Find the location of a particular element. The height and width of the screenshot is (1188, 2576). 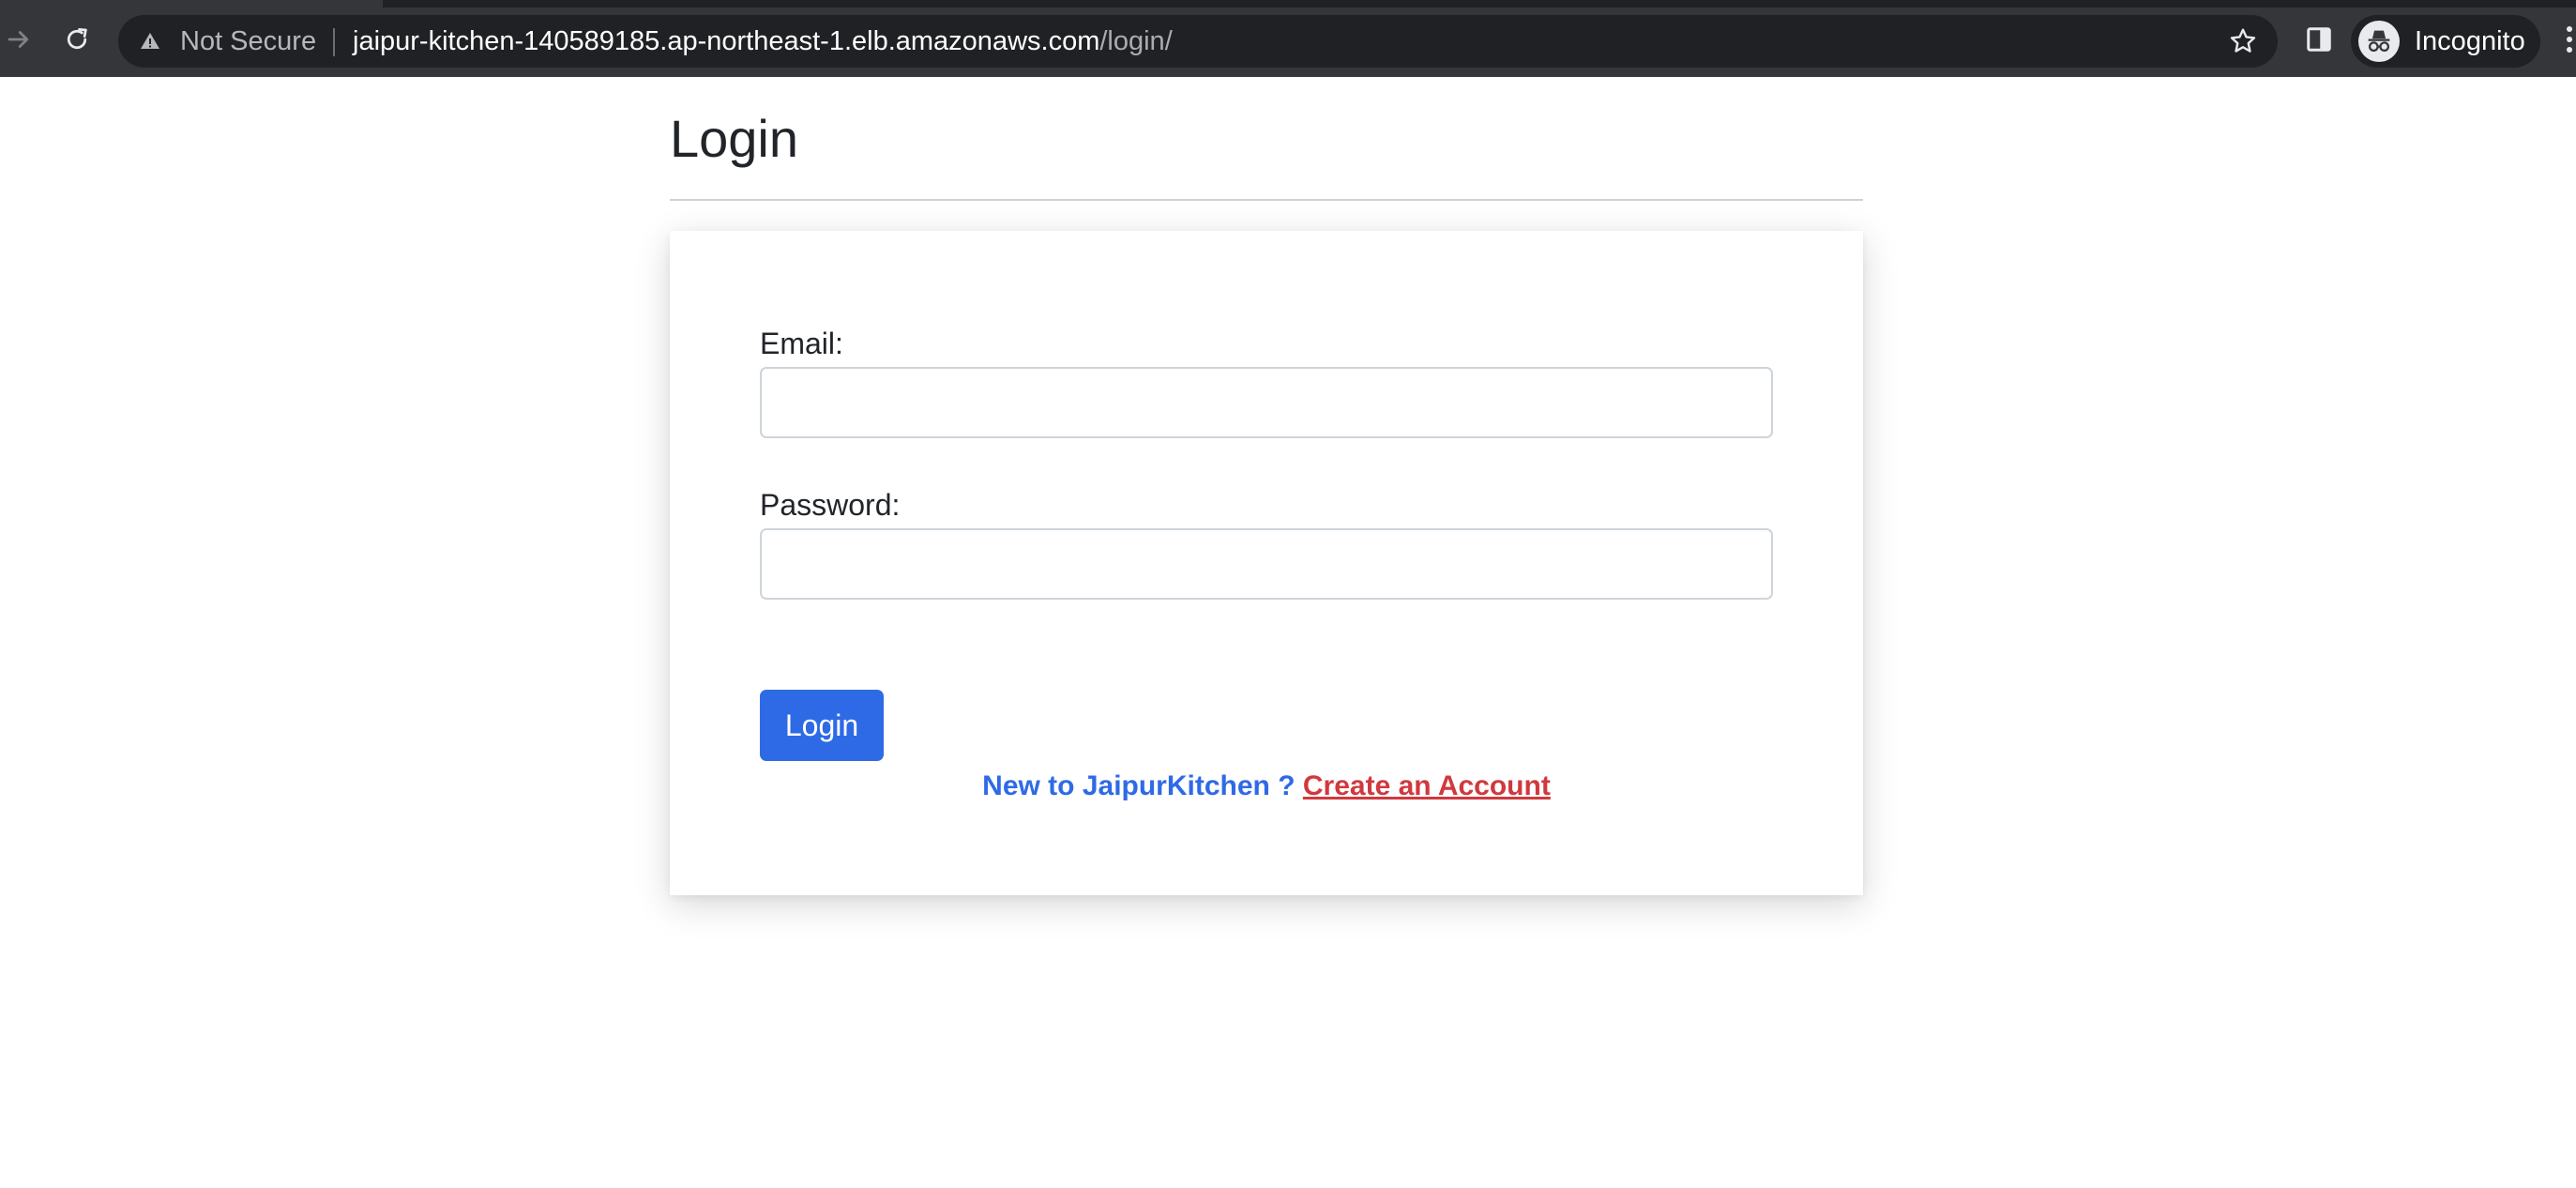

kebab-menu-icon is located at coordinates (2567, 39).